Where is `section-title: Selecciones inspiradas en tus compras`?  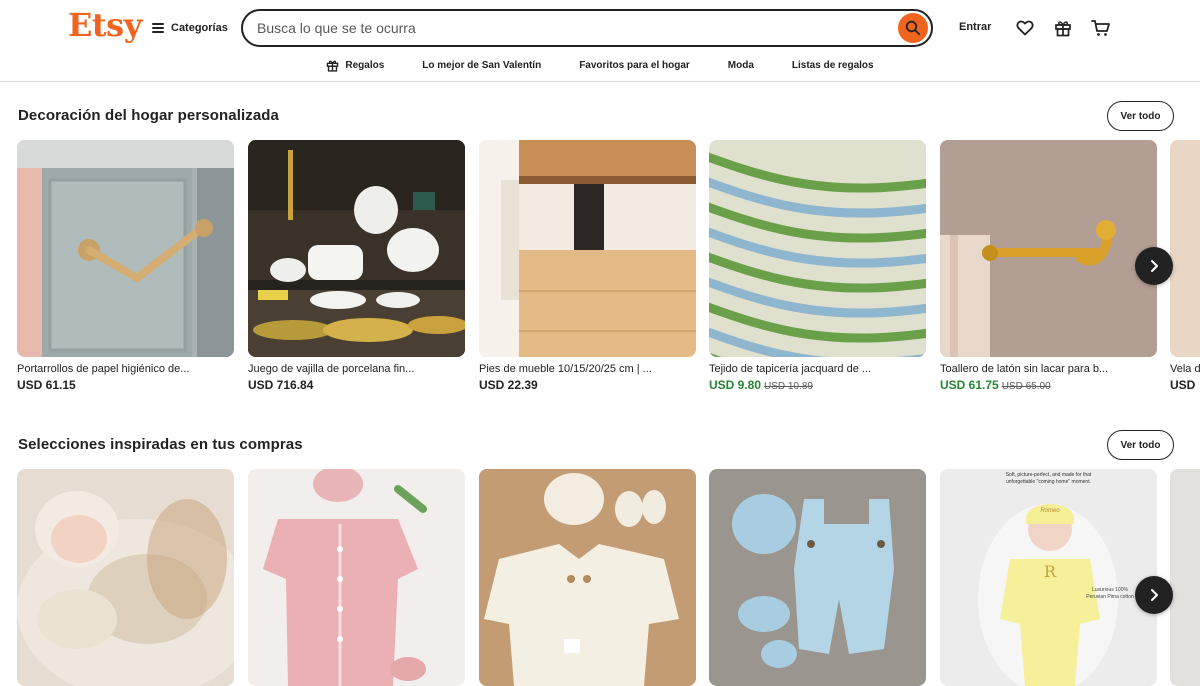 section-title: Selecciones inspiradas en tus compras is located at coordinates (160, 444).